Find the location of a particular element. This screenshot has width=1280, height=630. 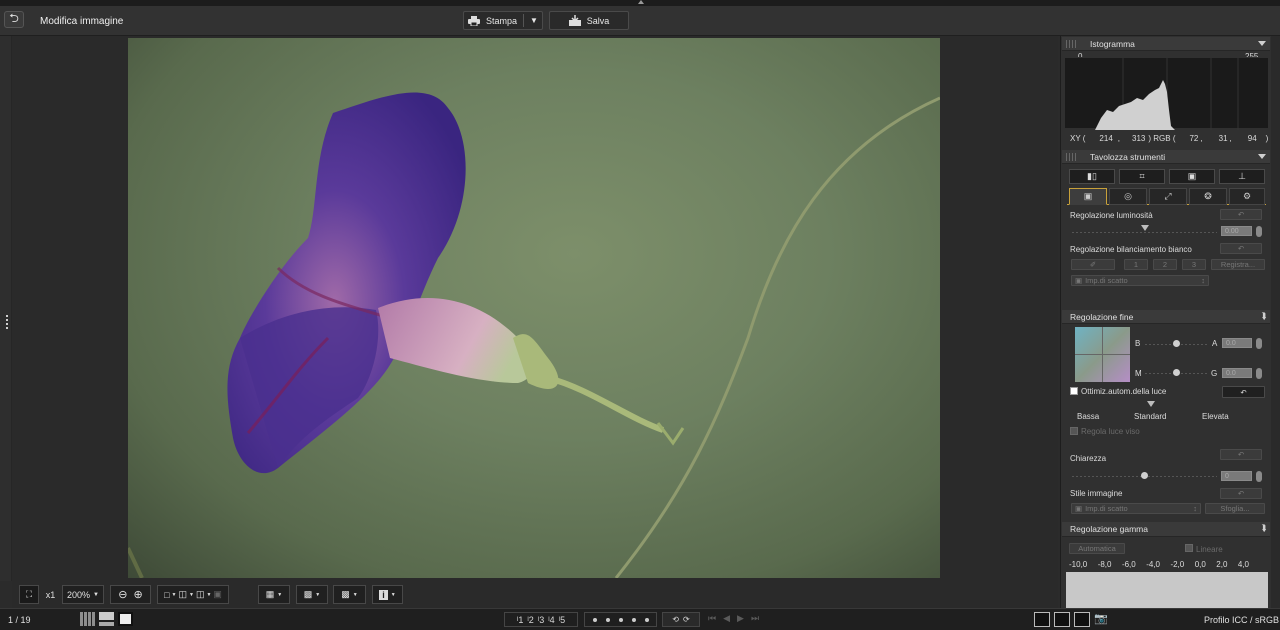

toggle-panel-1-icon is located at coordinates (1042, 619).